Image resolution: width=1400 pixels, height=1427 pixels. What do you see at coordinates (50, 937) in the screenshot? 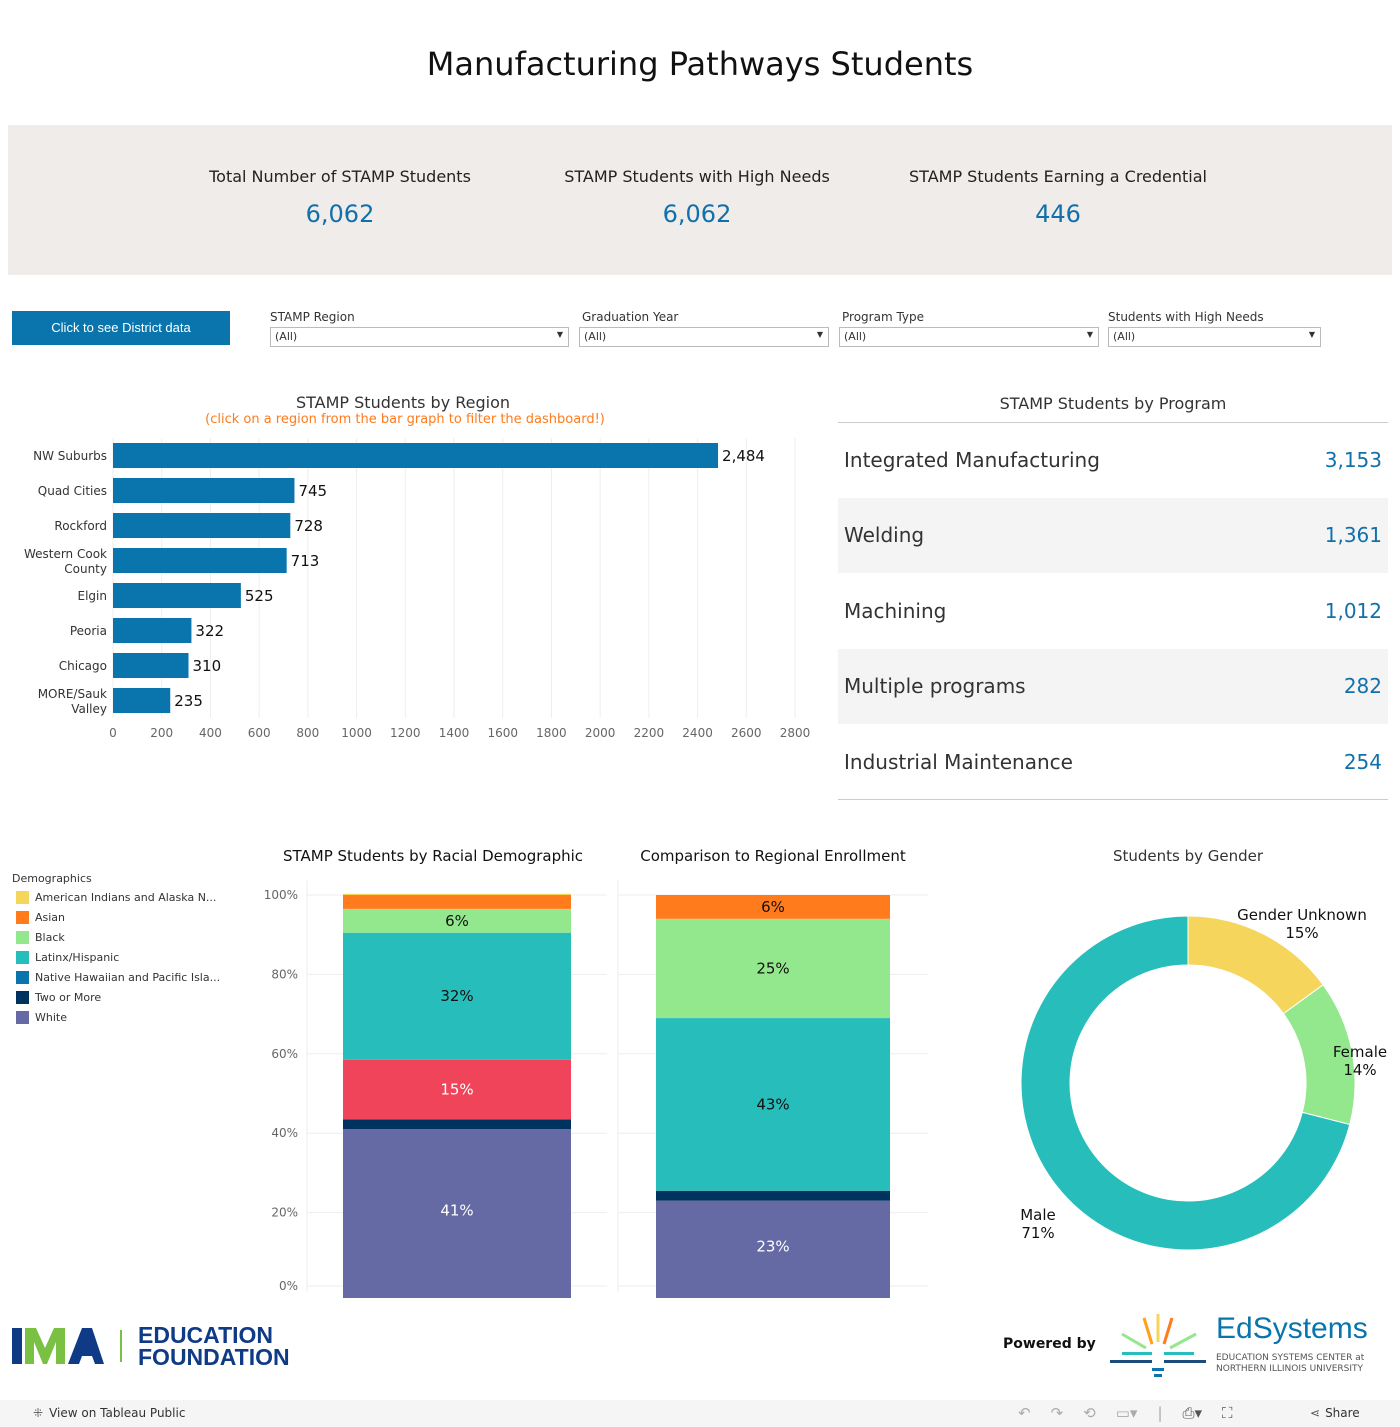
I see `legend-label: Black` at bounding box center [50, 937].